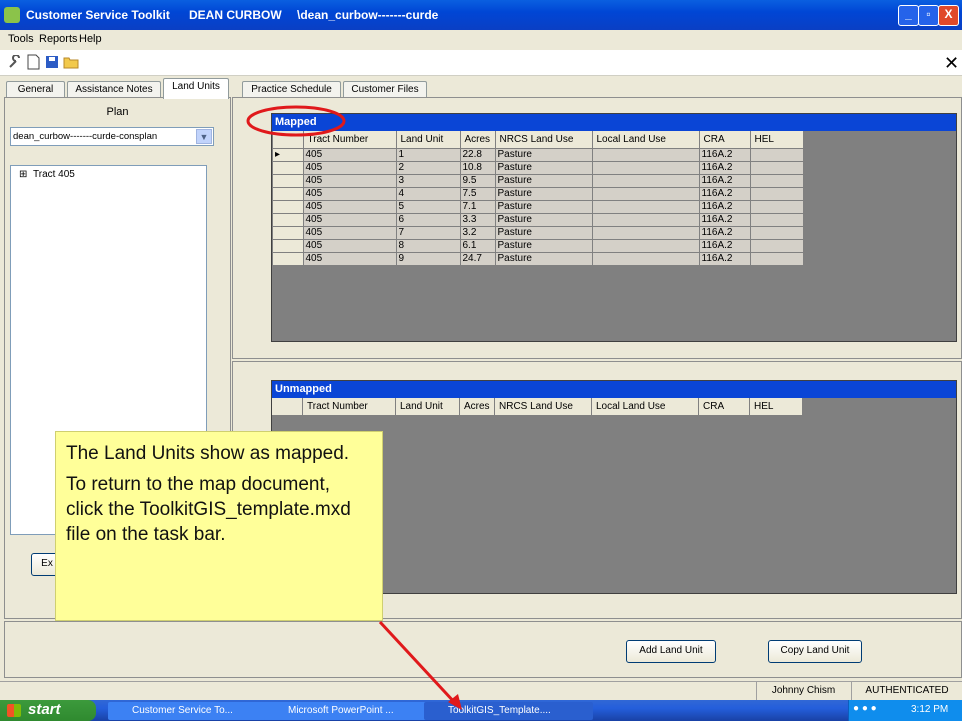 Image resolution: width=962 pixels, height=721 pixels. I want to click on table-row: 405 6 3.3 Pasture 116A.2, so click(538, 220).